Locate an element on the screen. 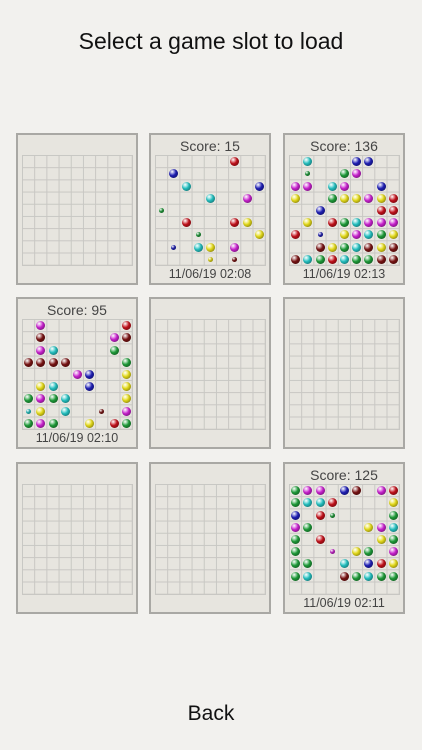 Image resolution: width=422 pixels, height=750 pixels. game-slot-2: Score: 15 11/06/19 02:08 is located at coordinates (210, 209).